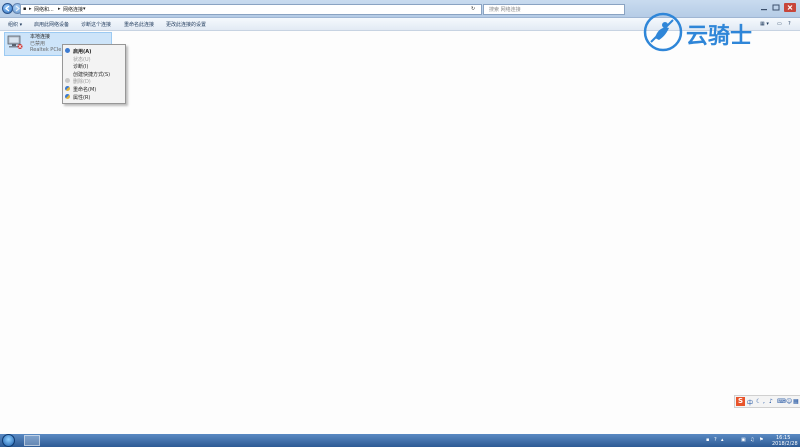  Describe the element at coordinates (400, 440) in the screenshot. I see `taskbar: ▪ ? ▴ ▣ ♫ ⚑ 16:15 2018/2/28` at that location.